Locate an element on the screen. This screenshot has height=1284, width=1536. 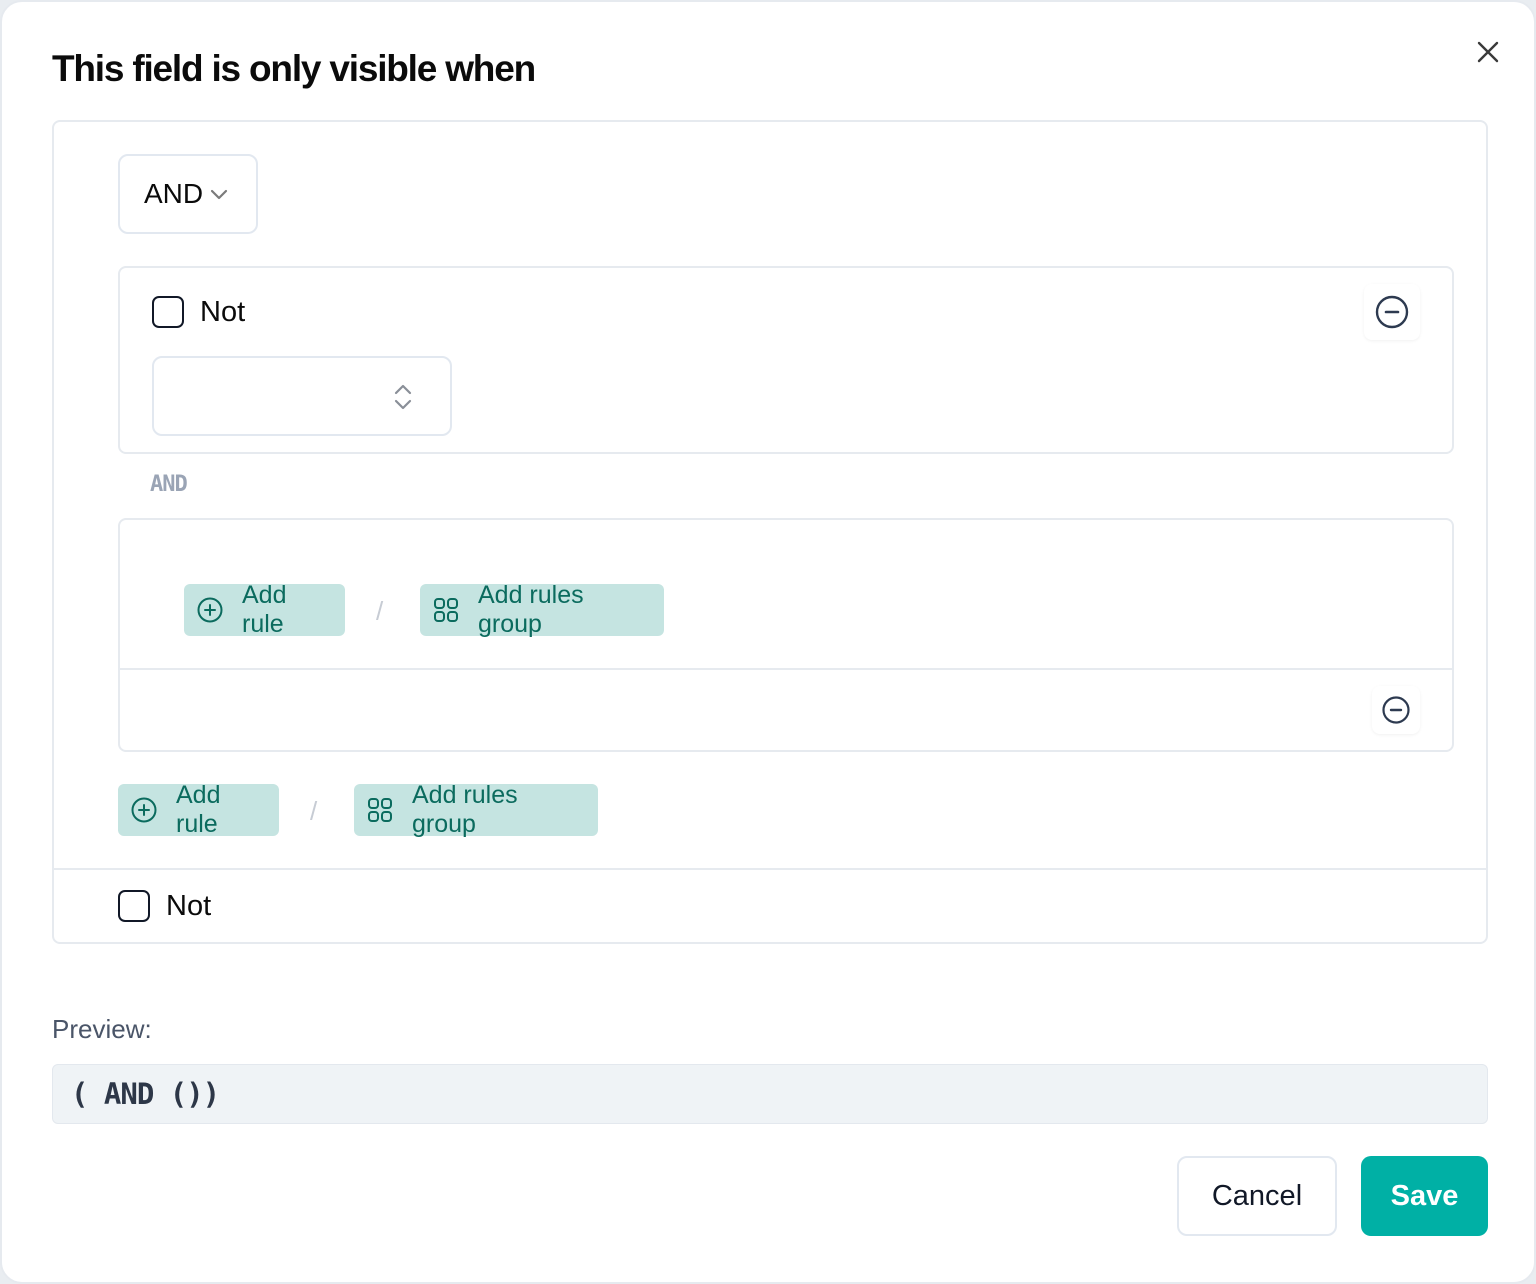
nested-add-group-button: Add rules group is located at coordinates (542, 609).